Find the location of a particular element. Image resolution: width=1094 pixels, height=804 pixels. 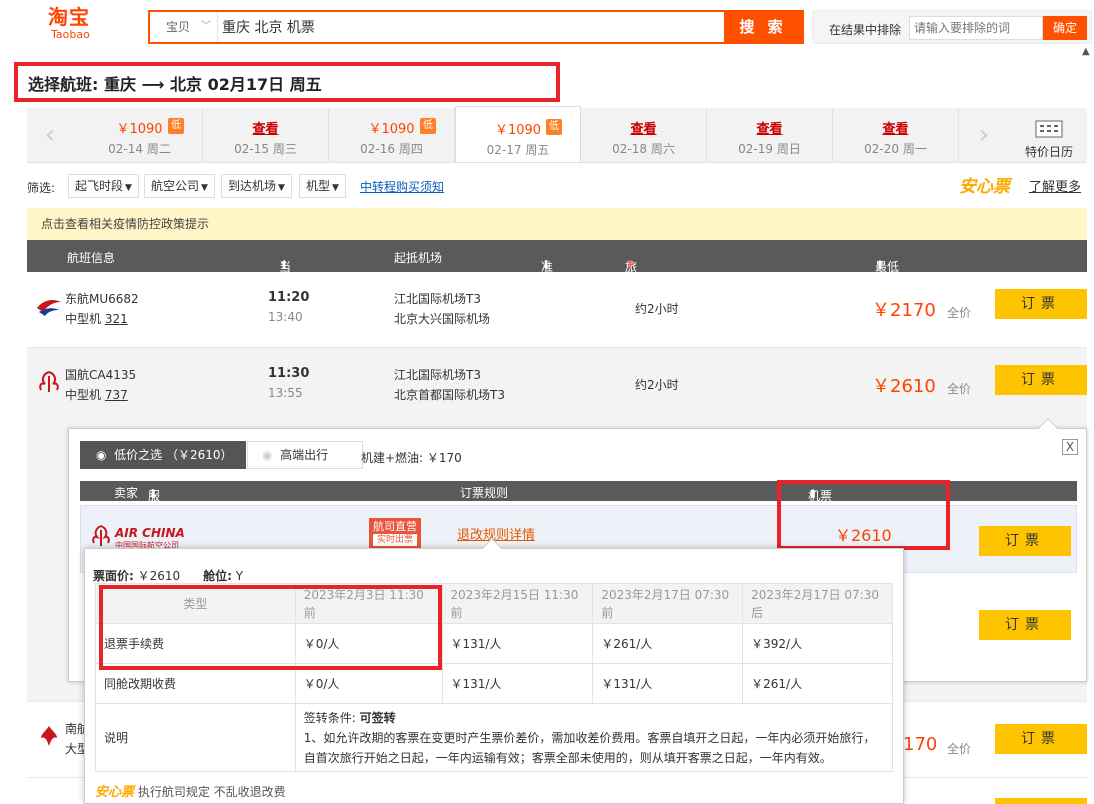

calendar-label: 特价日历 is located at coordinates (1048, 152).